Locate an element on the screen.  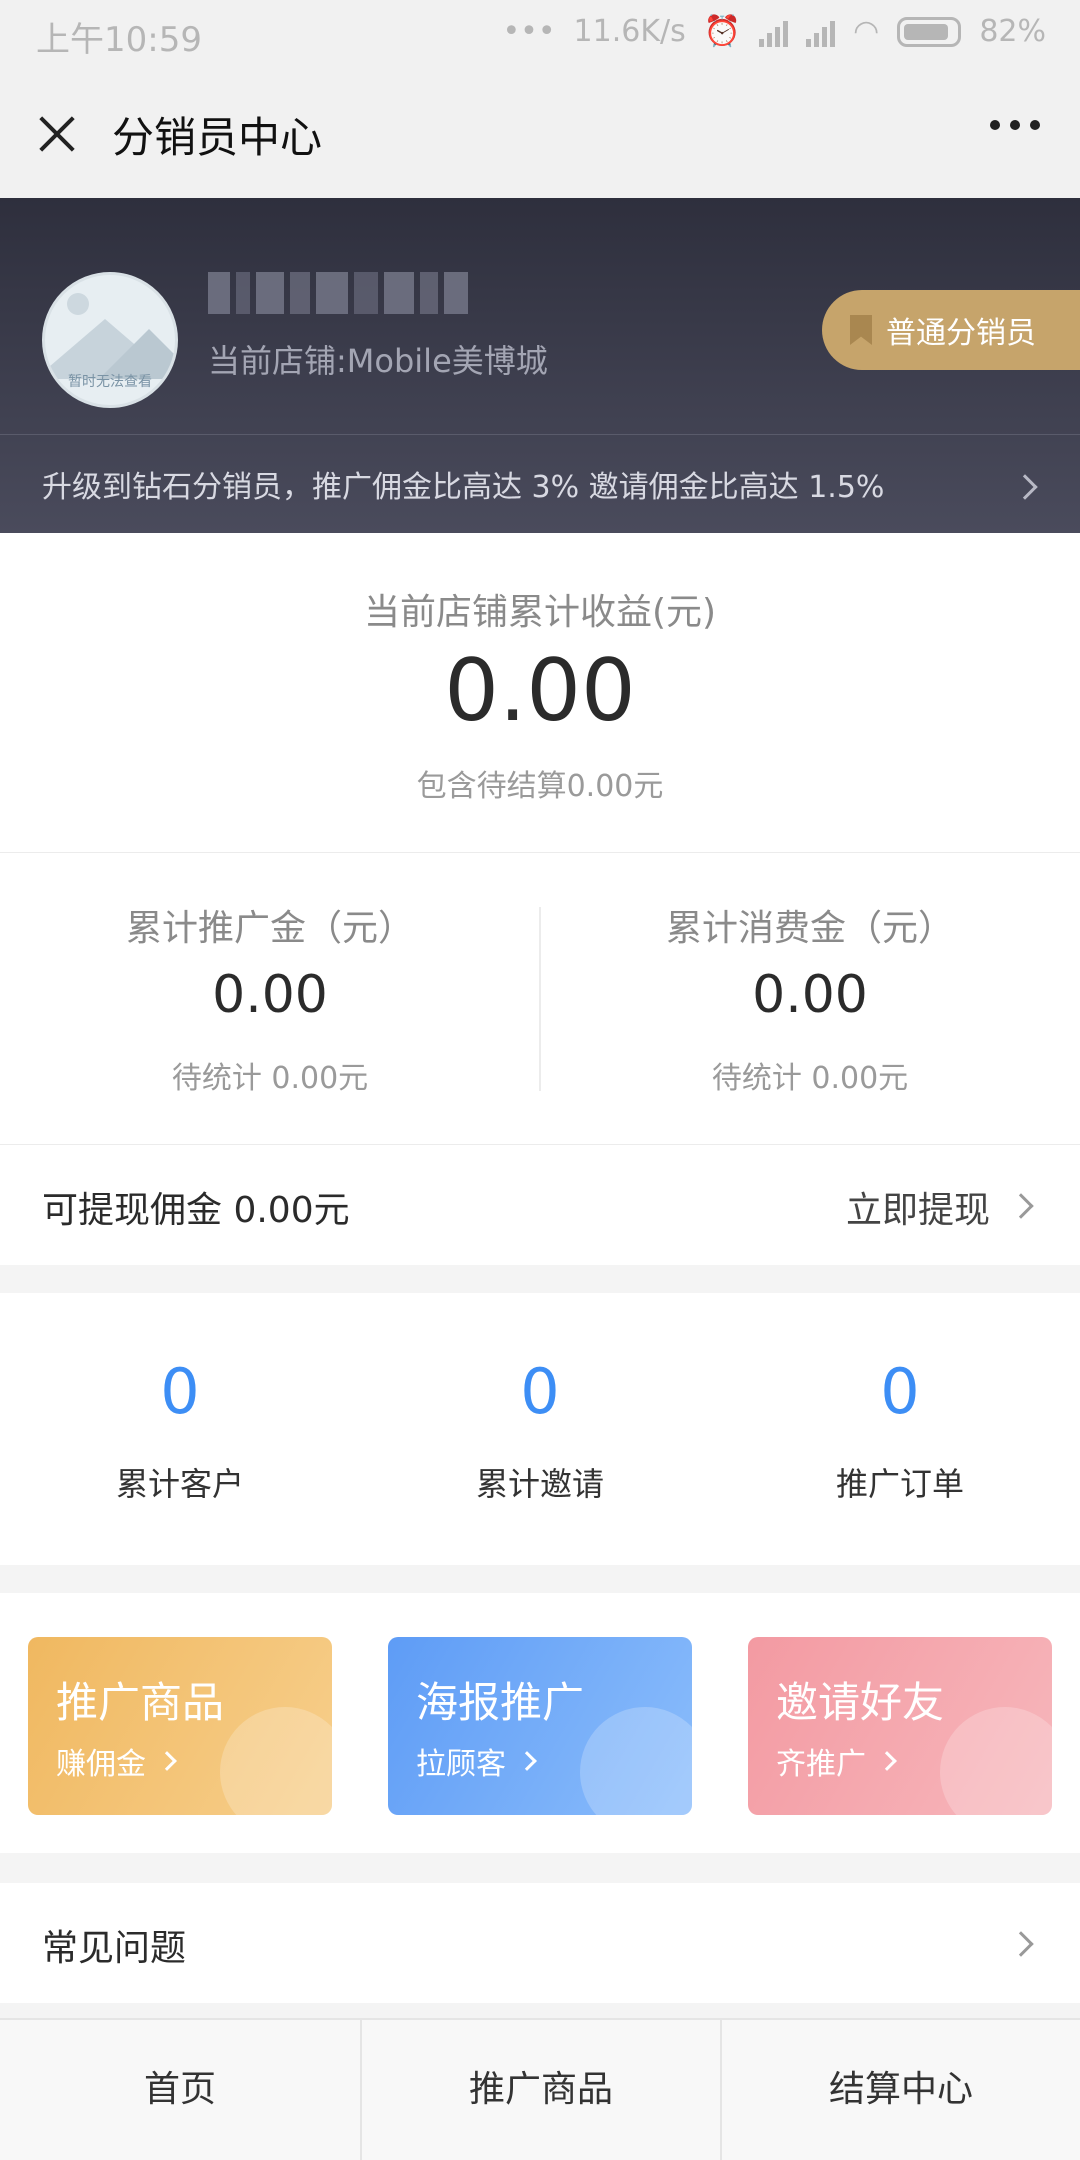
megaphone-icon is located at coordinates (276, 1761).